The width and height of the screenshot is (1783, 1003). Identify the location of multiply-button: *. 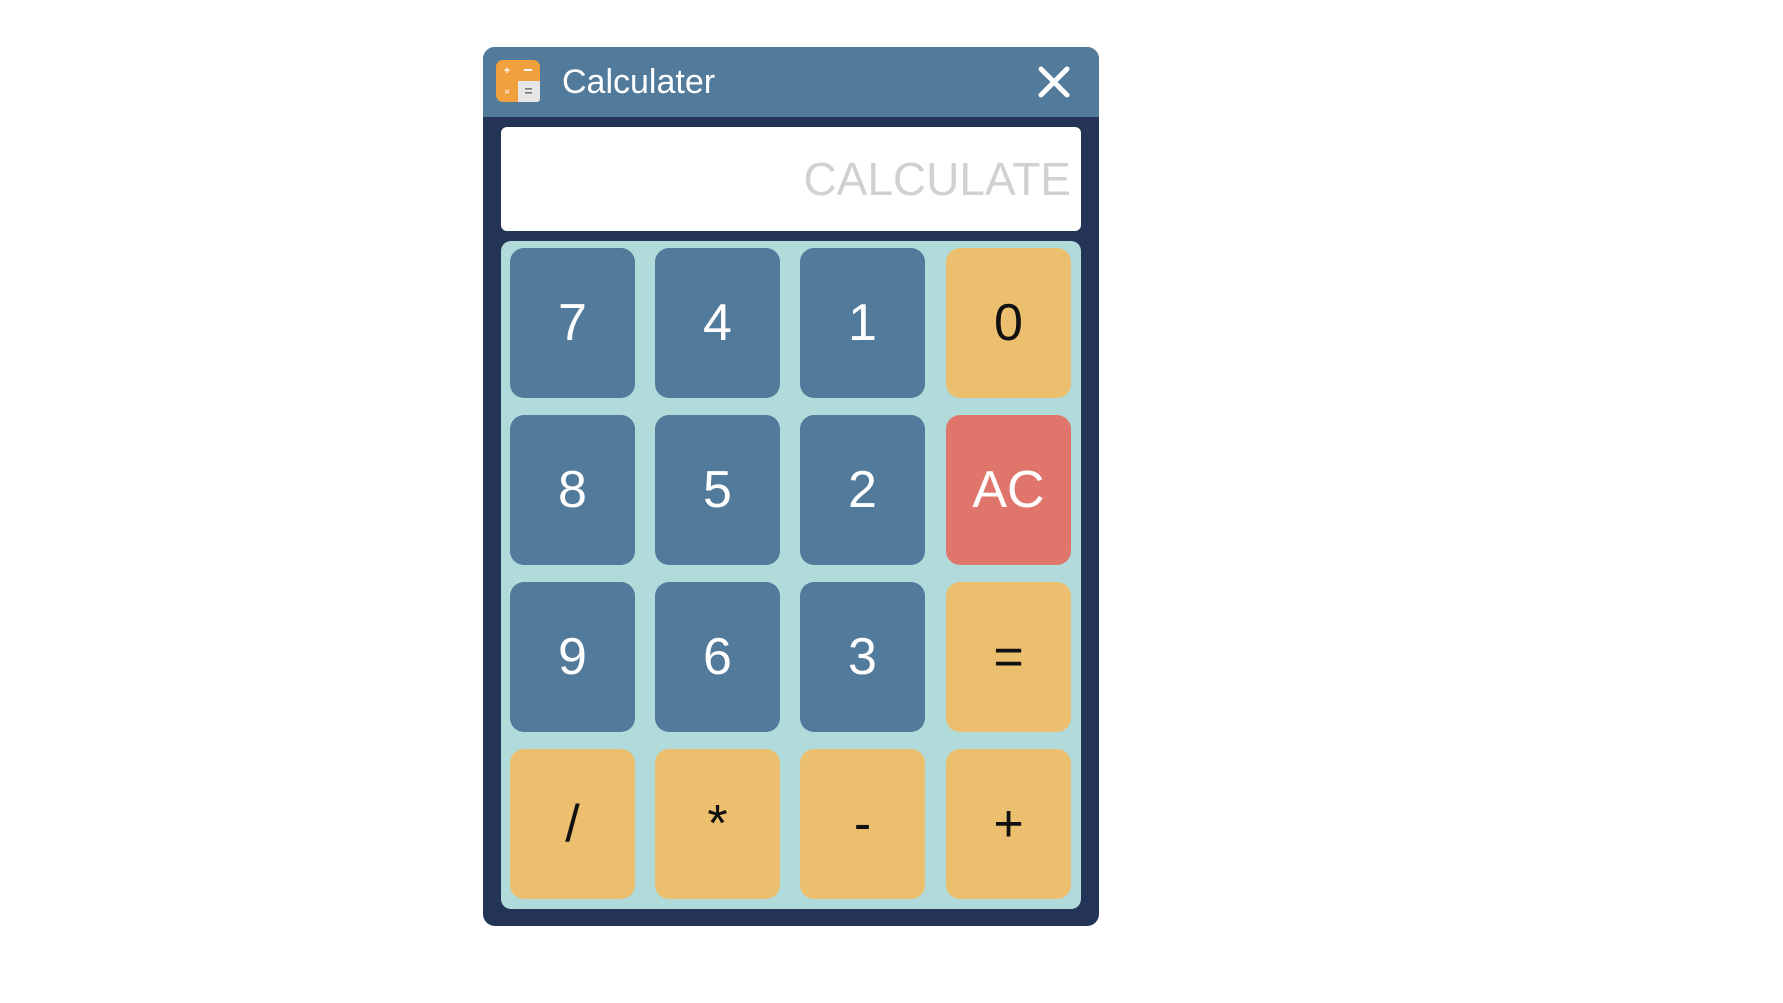
(717, 824).